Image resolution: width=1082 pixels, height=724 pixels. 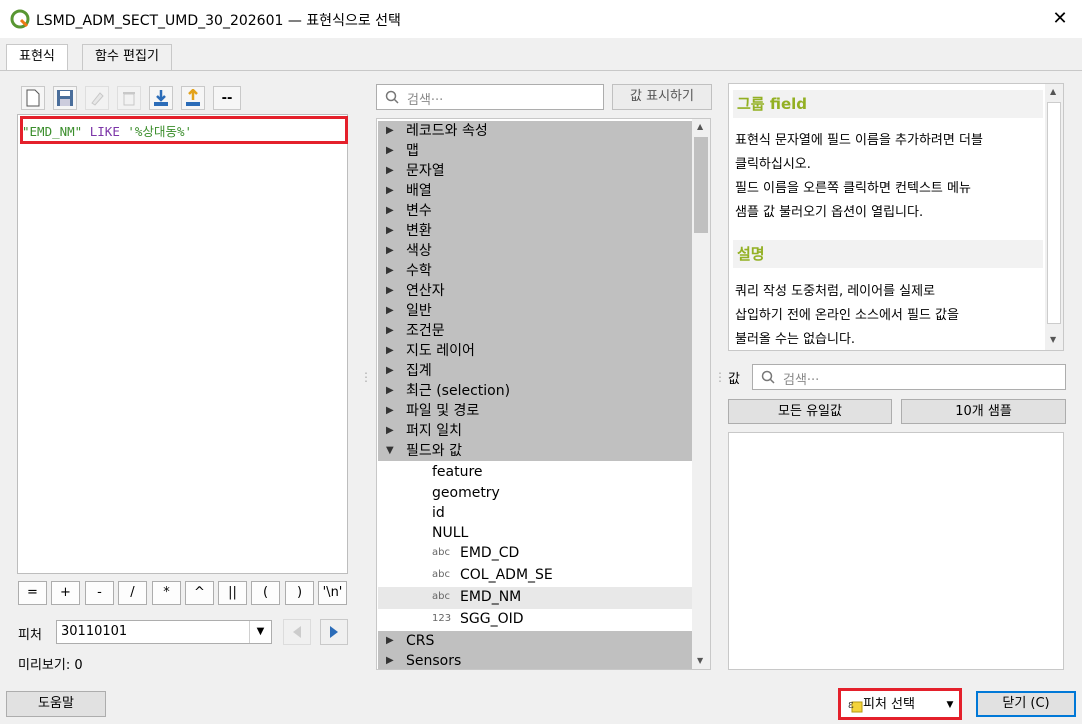 What do you see at coordinates (535, 598) in the screenshot?
I see `tree-field-item-selected: abc EMD_NM` at bounding box center [535, 598].